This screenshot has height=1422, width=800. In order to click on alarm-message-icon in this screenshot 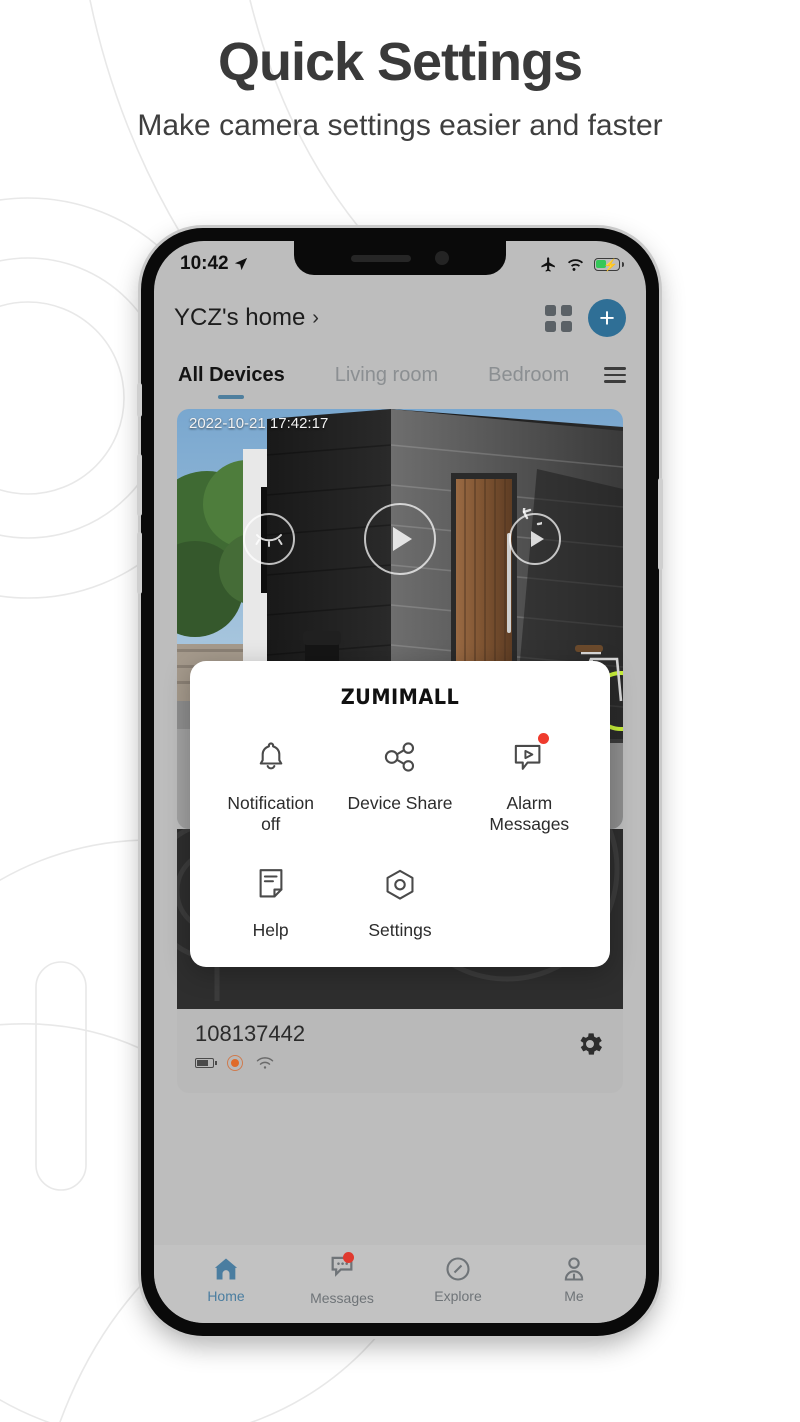, I will do `click(530, 757)`.